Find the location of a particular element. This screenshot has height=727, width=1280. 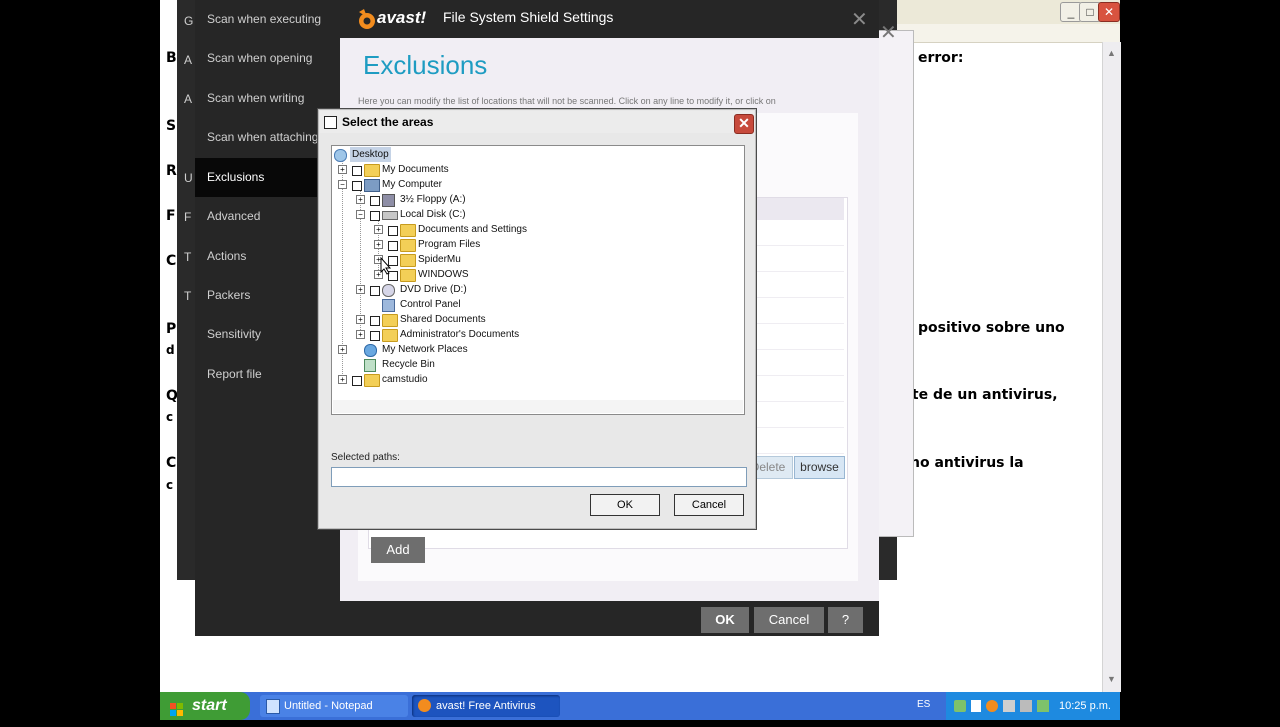

browse-button: browse is located at coordinates (819, 467).